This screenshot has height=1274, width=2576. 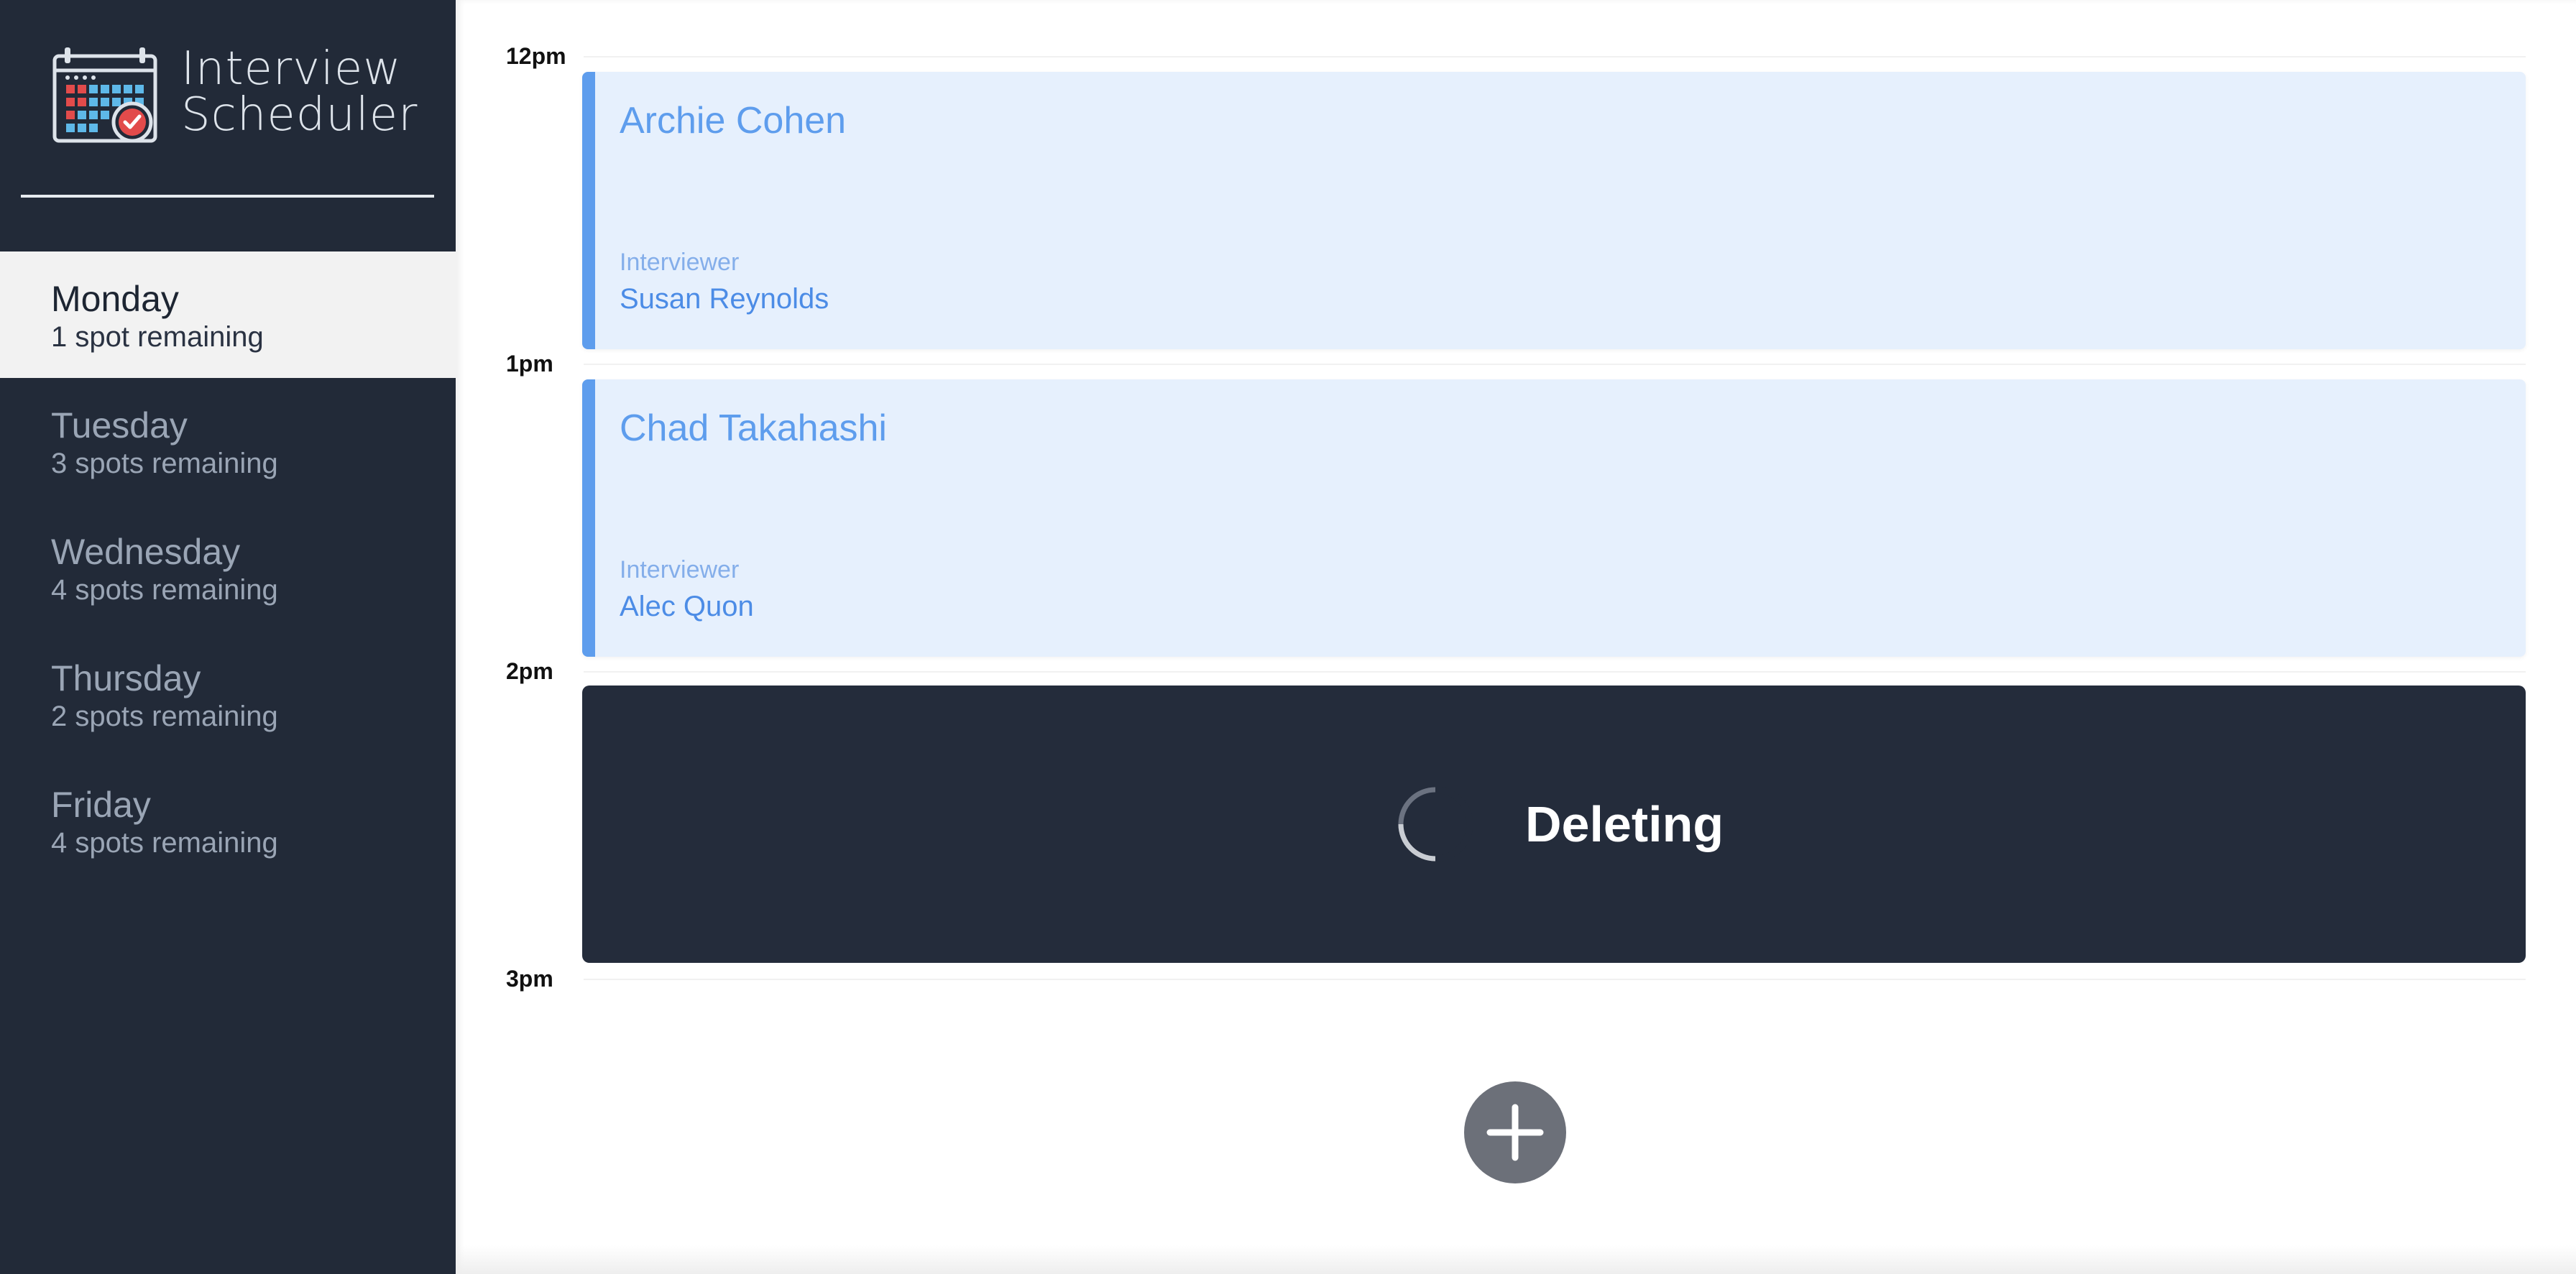 What do you see at coordinates (228, 694) in the screenshot?
I see `day-item-thursday: Thursday 2 spots remaining` at bounding box center [228, 694].